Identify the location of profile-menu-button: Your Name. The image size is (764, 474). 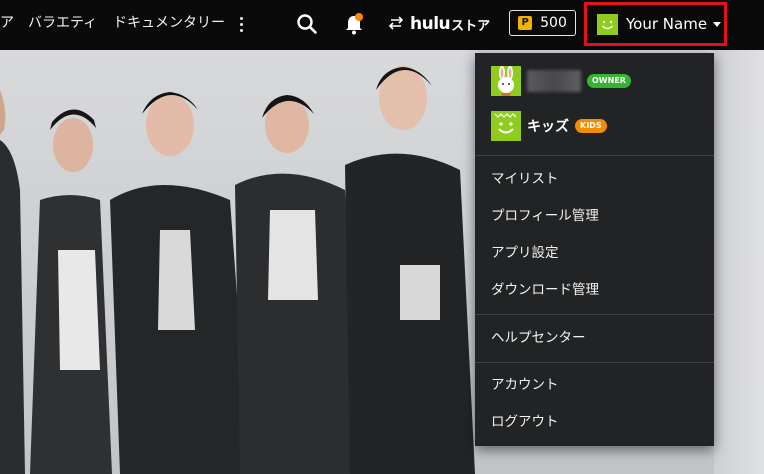
(655, 24).